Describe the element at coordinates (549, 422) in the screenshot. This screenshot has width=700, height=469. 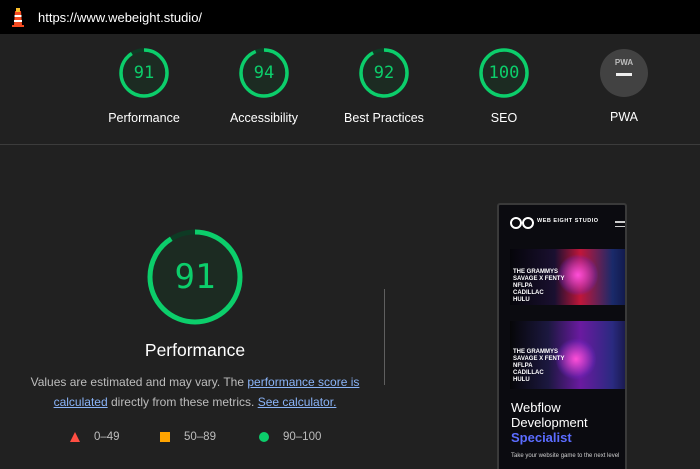
I see `site-headline: Webflow Development Specialist` at that location.